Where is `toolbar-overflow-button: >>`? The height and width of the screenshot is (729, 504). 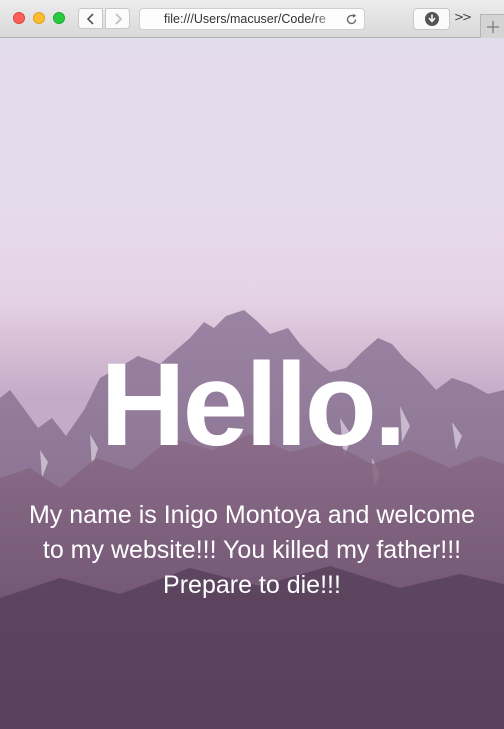 toolbar-overflow-button: >> is located at coordinates (463, 17).